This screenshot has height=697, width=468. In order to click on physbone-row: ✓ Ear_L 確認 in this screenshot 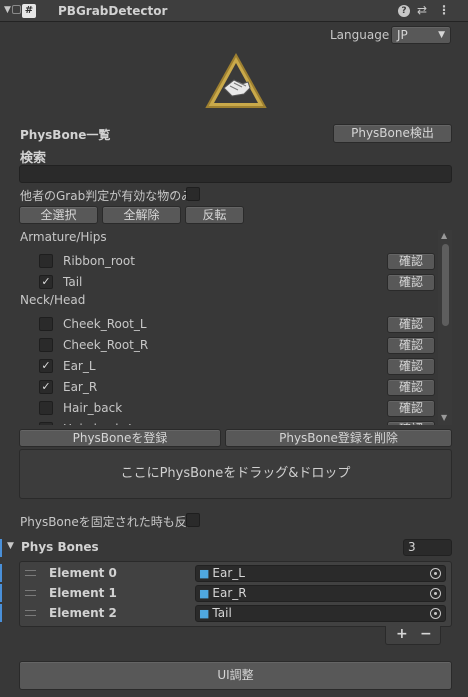, I will do `click(229, 366)`.